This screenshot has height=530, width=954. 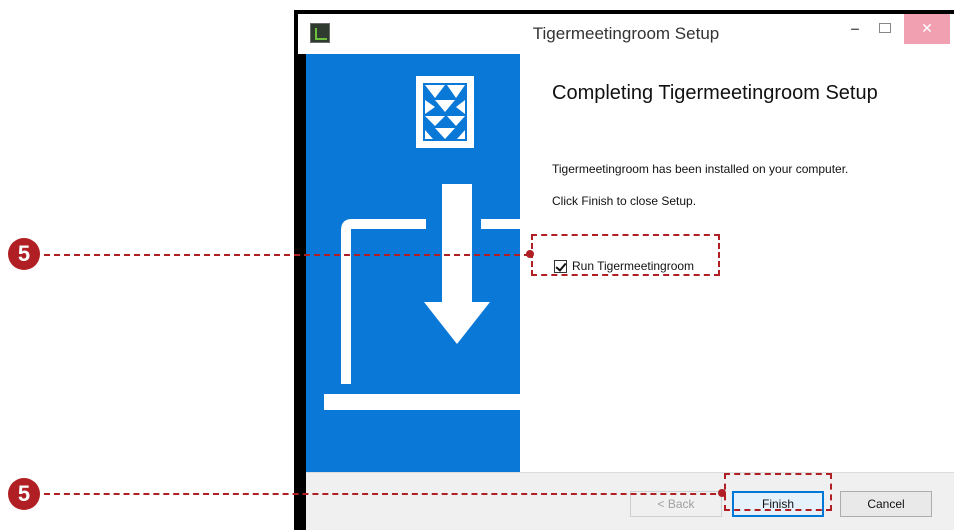 What do you see at coordinates (630, 501) in the screenshot?
I see `wizard-footer: < Back Finish Cancel` at bounding box center [630, 501].